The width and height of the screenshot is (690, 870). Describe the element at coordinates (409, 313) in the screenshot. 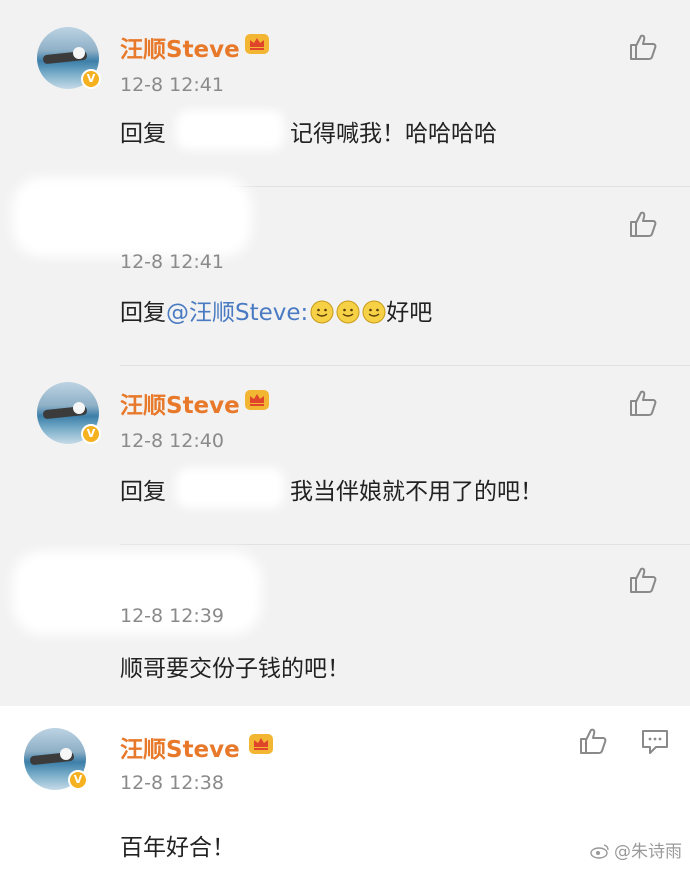

I see `comment-body: 好吧` at that location.